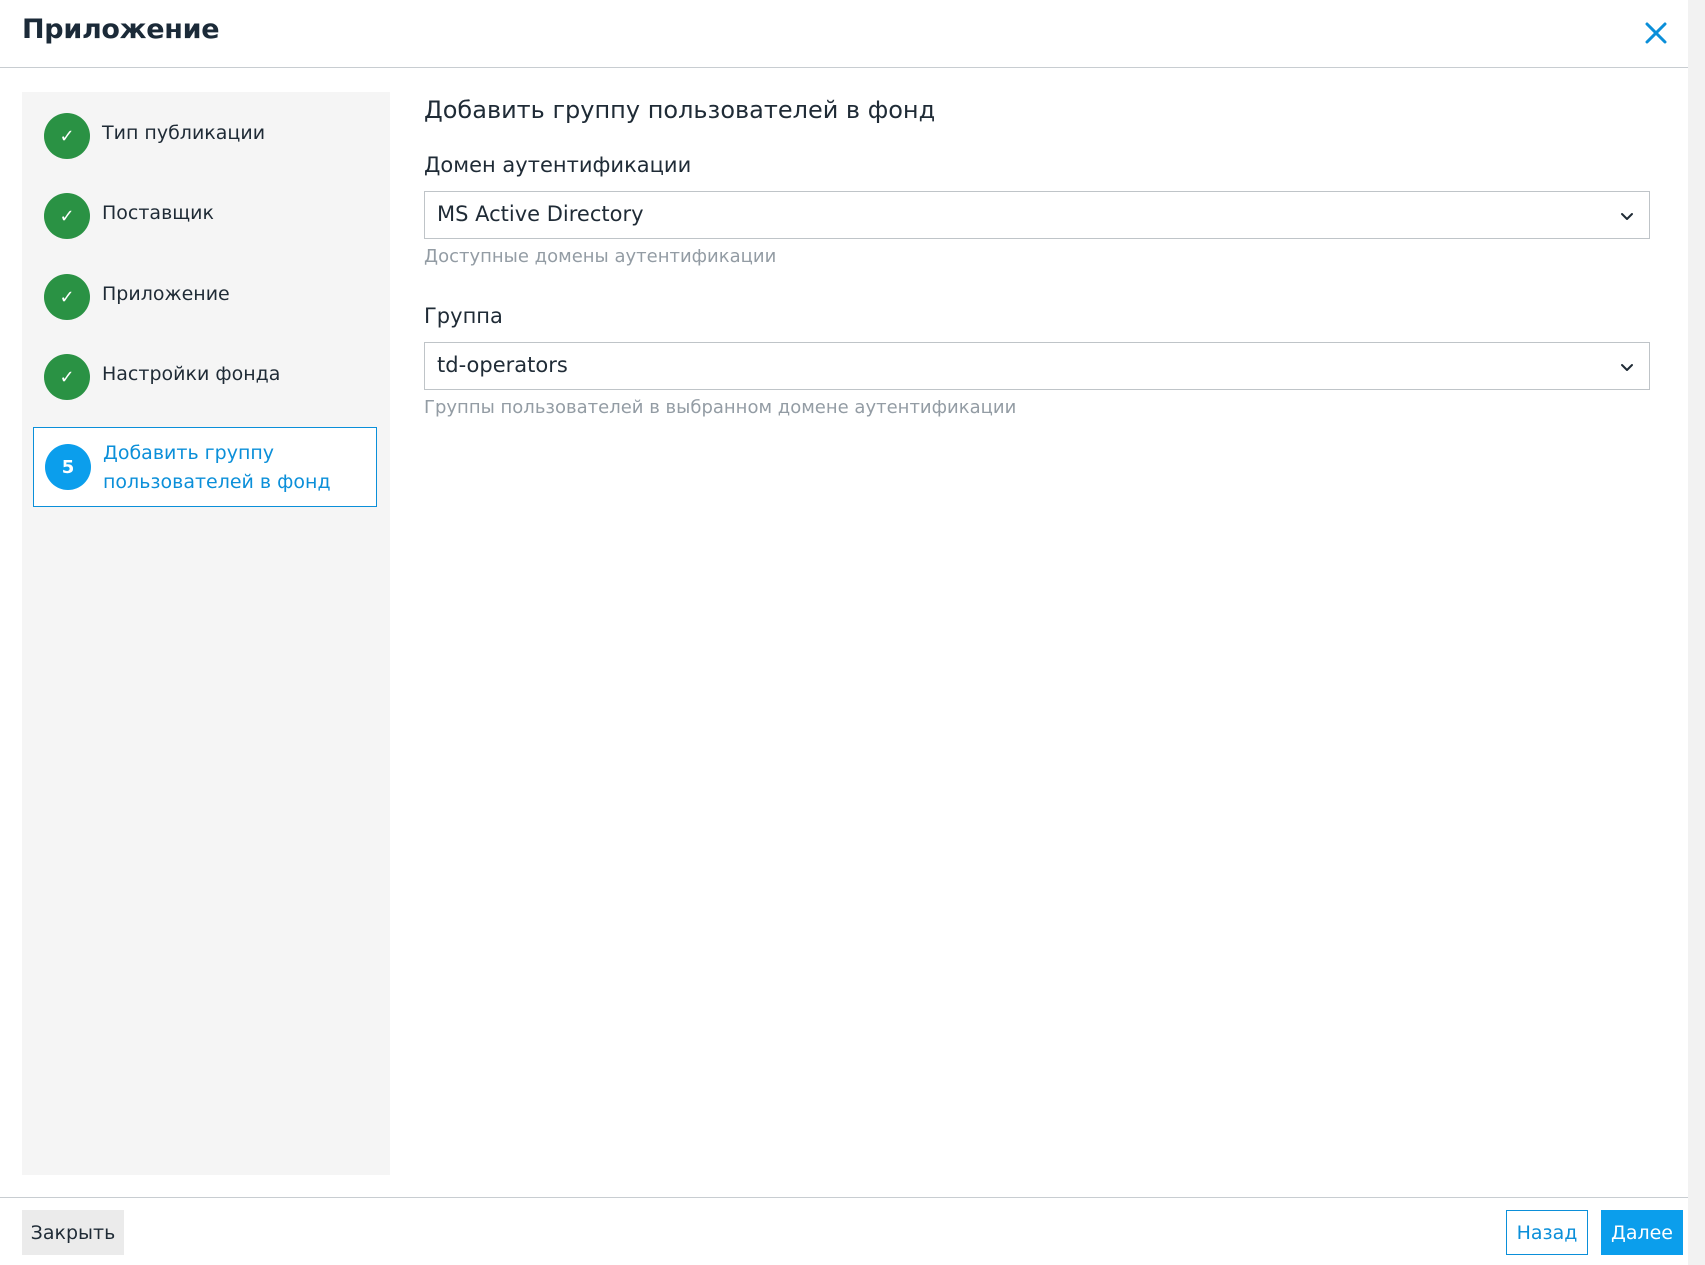  I want to click on page-scroll-gutter, so click(1696, 632).